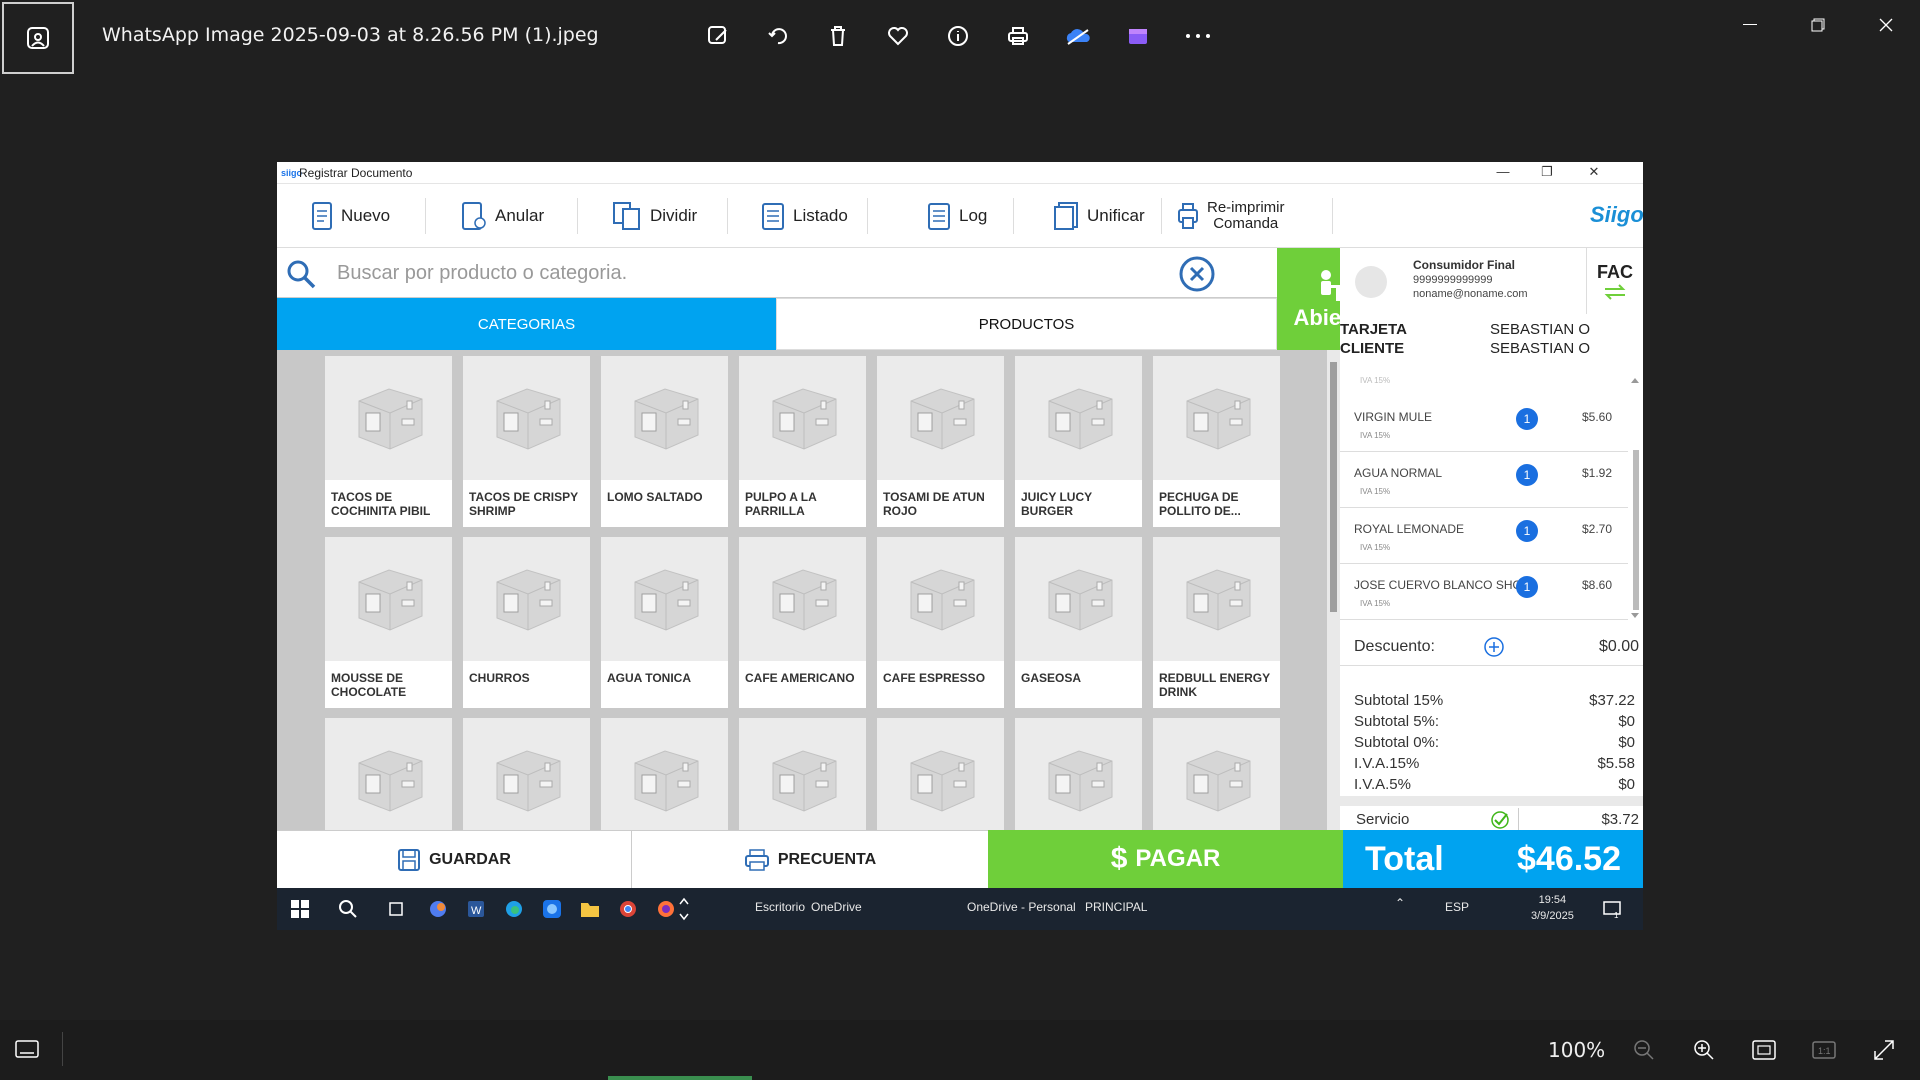  What do you see at coordinates (388, 441) in the screenshot?
I see `product-card: TACOS DE COCHINITA PIBIL` at bounding box center [388, 441].